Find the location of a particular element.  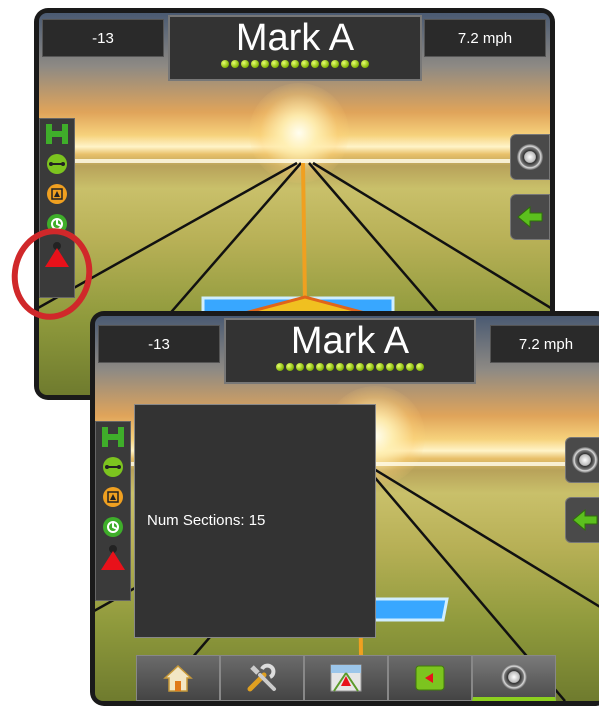

tab-settings-dial is located at coordinates (514, 678).